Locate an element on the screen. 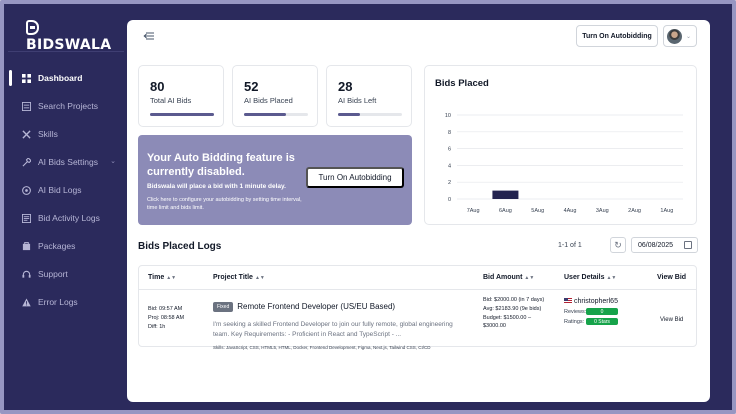 The width and height of the screenshot is (736, 414). sidebar-item-support: Support is located at coordinates (66, 274).